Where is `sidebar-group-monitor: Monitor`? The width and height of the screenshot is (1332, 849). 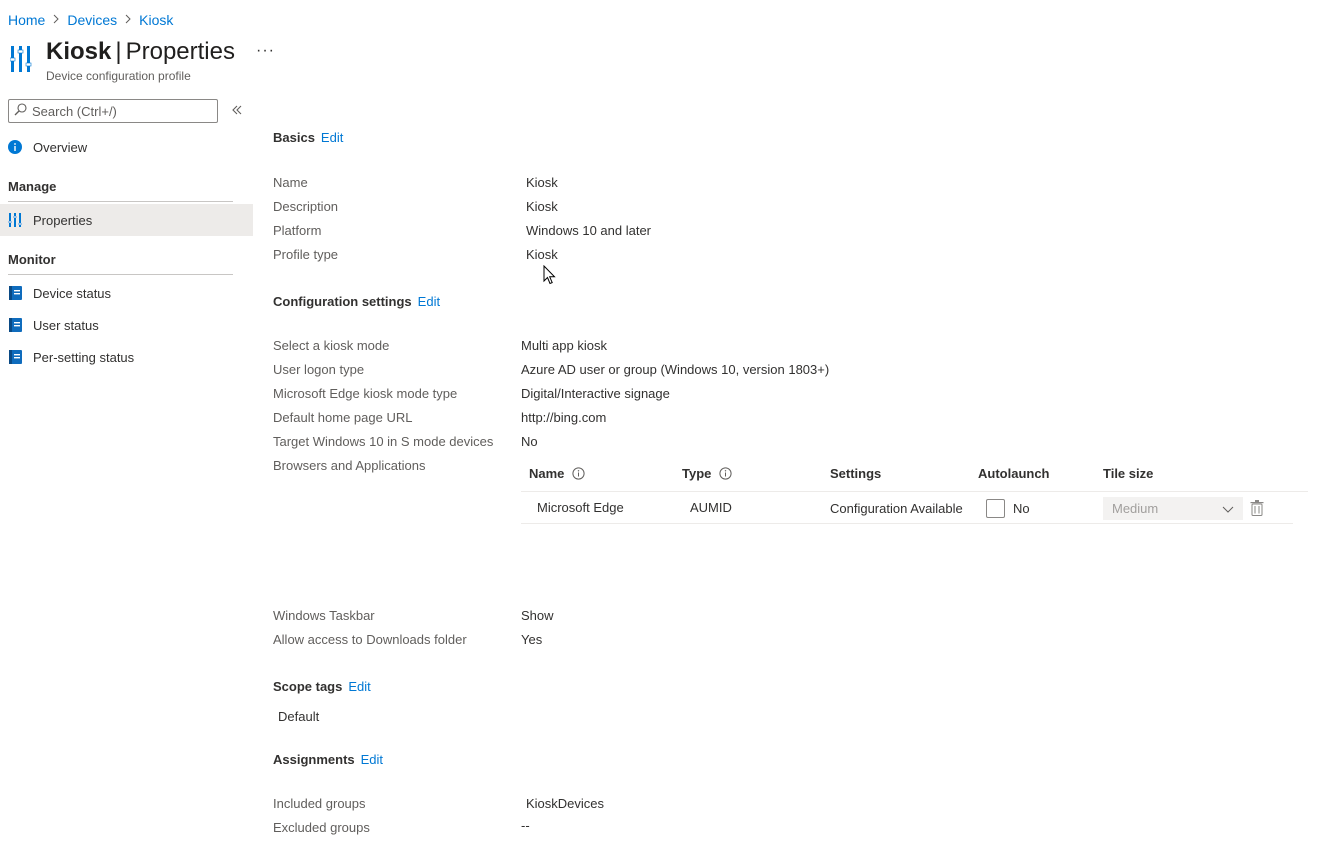
sidebar-group-monitor: Monitor is located at coordinates (32, 259).